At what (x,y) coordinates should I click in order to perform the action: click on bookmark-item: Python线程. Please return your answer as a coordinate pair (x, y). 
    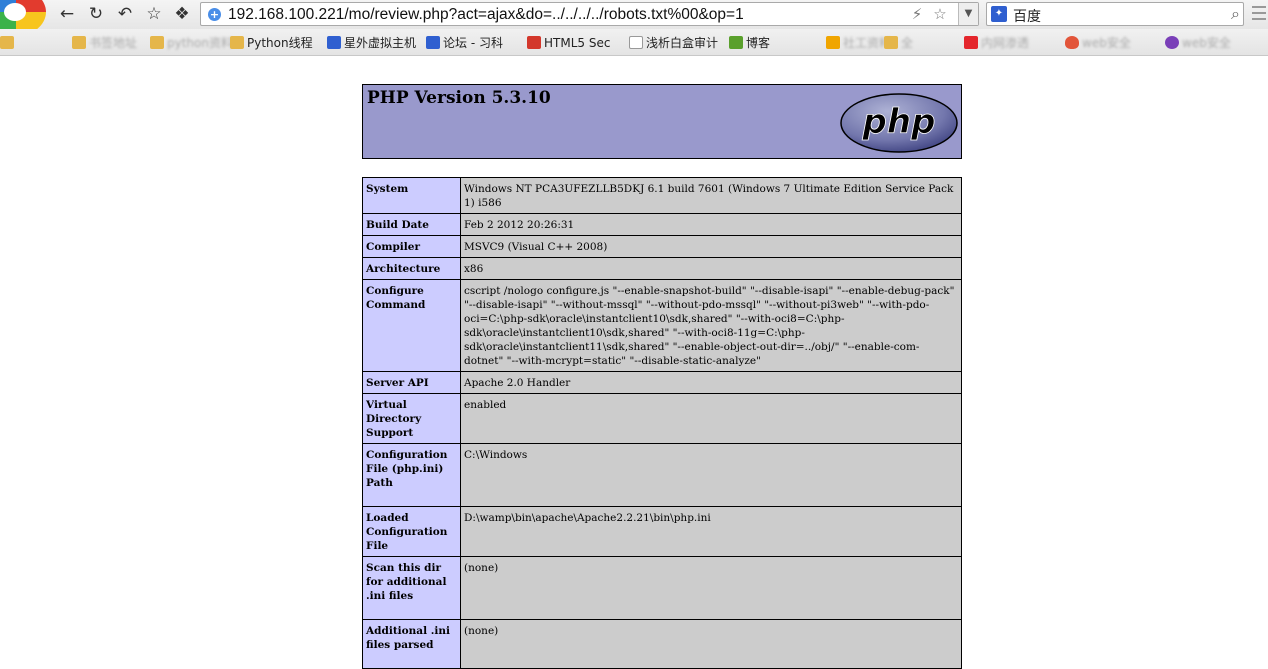
    Looking at the image, I should click on (271, 43).